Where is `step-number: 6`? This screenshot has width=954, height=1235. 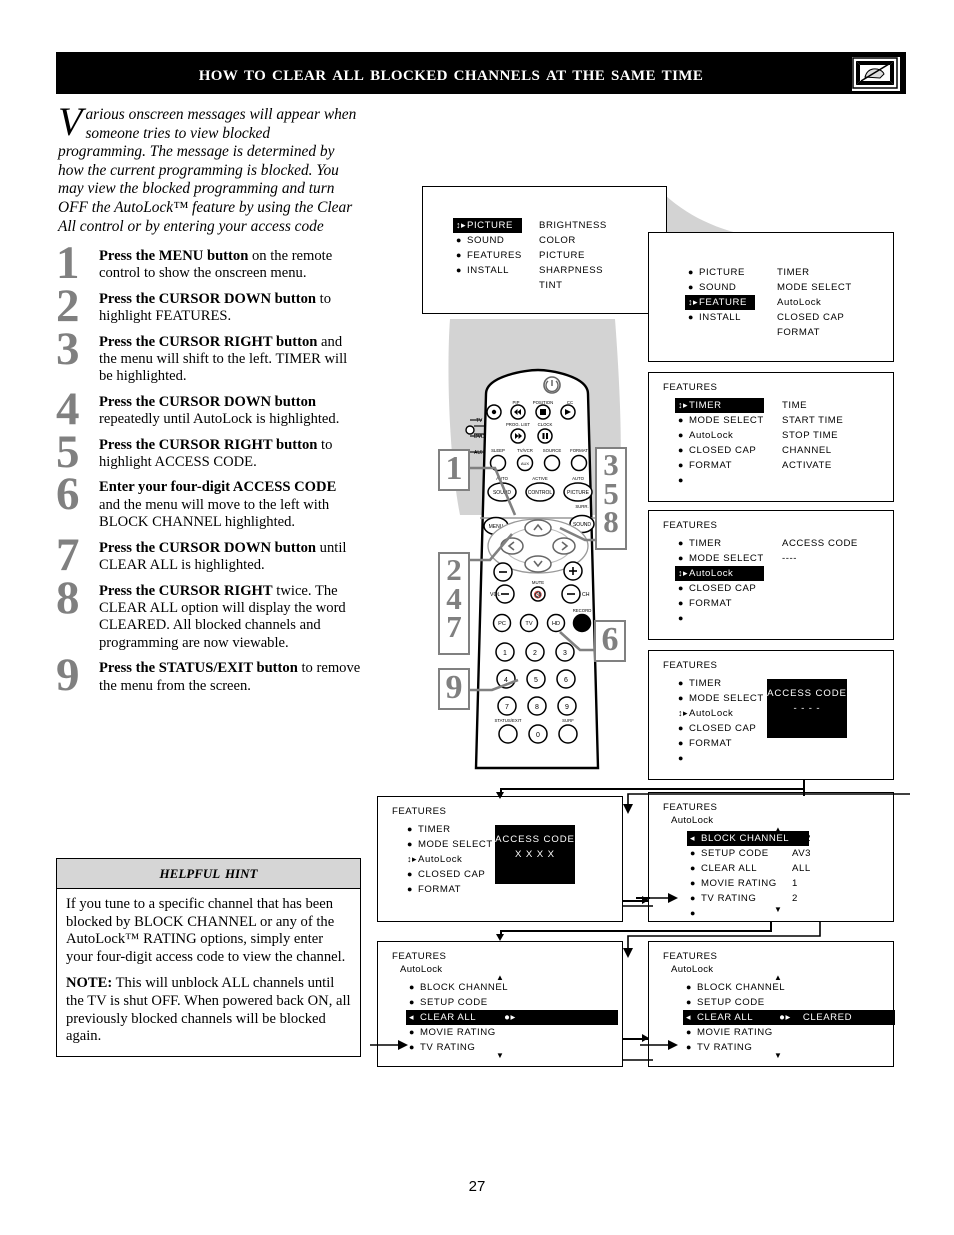
step-number: 6 is located at coordinates (68, 494).